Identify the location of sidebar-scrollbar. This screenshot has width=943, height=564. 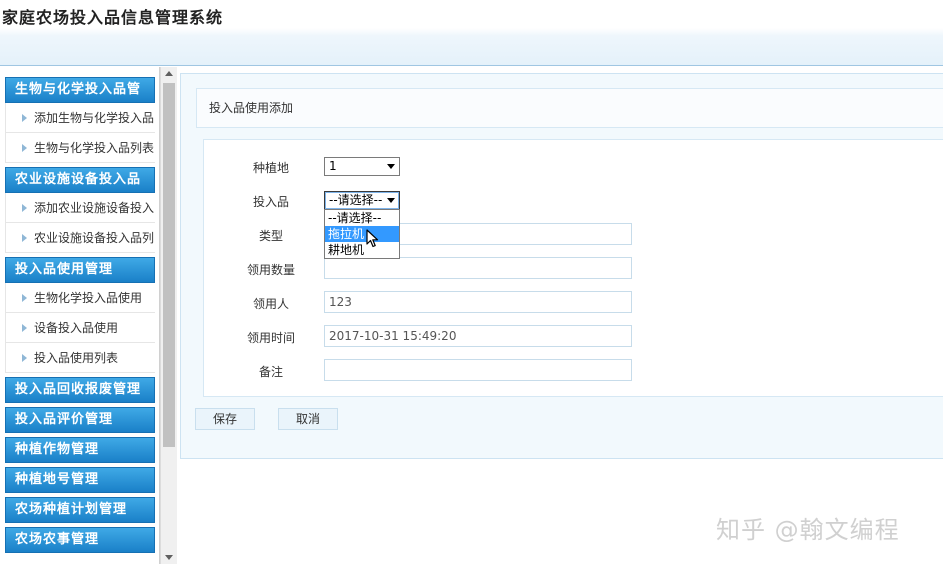
(168, 315).